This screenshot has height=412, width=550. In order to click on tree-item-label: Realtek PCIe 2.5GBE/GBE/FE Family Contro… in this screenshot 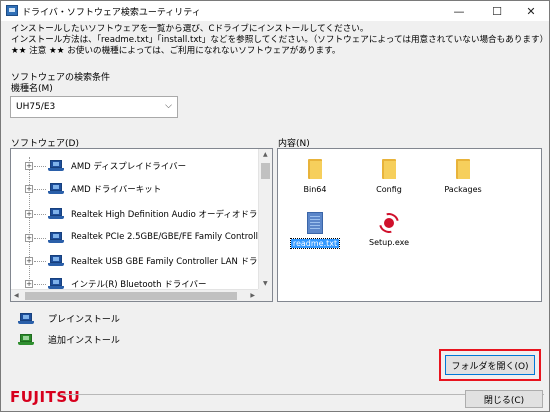, I will do `click(165, 237)`.